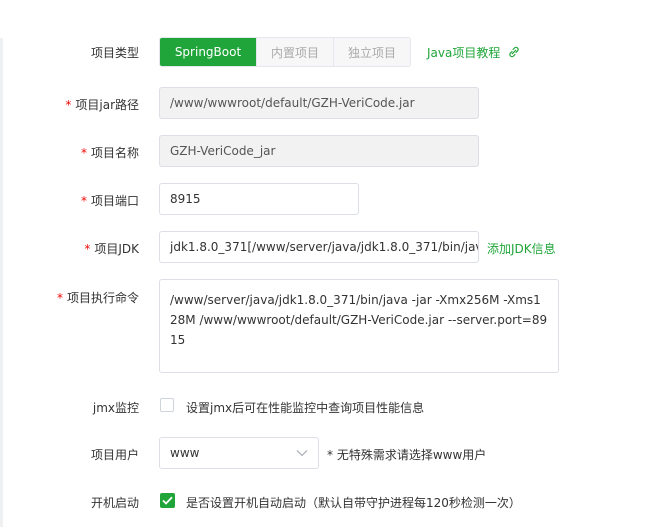 The image size is (653, 527). What do you see at coordinates (353, 503) in the screenshot?
I see `autostart-hint: 是否设置开机自动启动（默认自带守护进程每120秒检测一次）` at bounding box center [353, 503].